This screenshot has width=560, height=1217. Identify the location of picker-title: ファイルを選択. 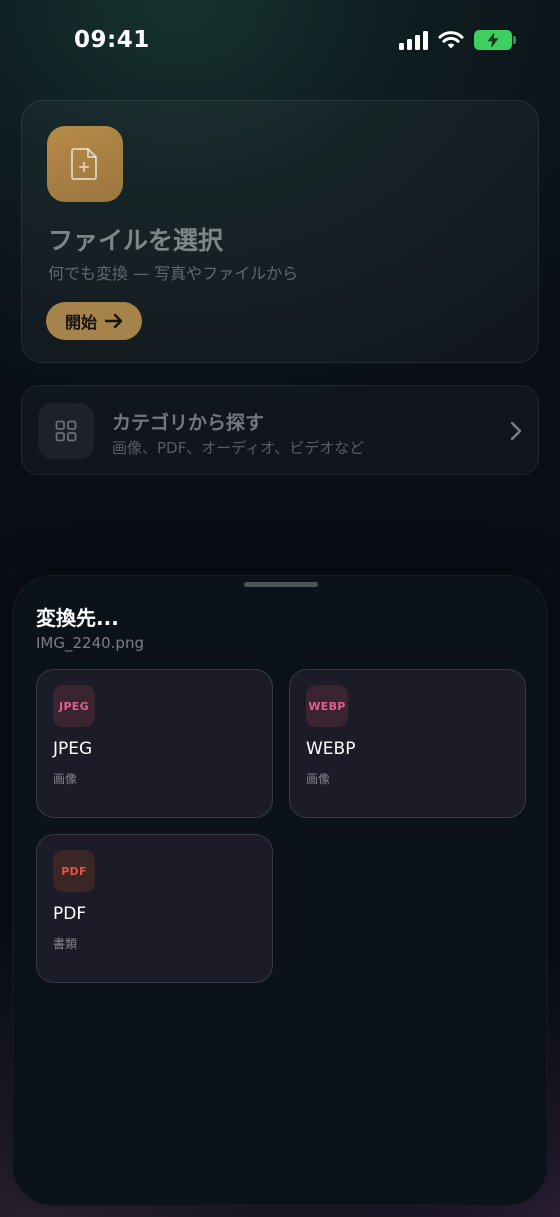
(136, 240).